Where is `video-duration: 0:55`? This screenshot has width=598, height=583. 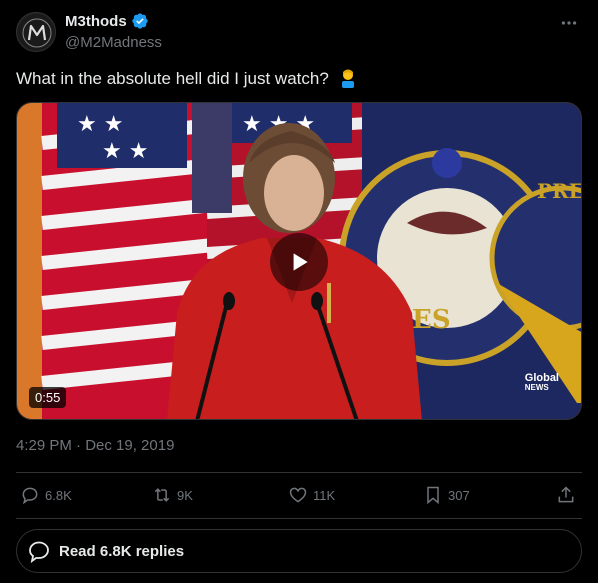
video-duration: 0:55 is located at coordinates (48, 397).